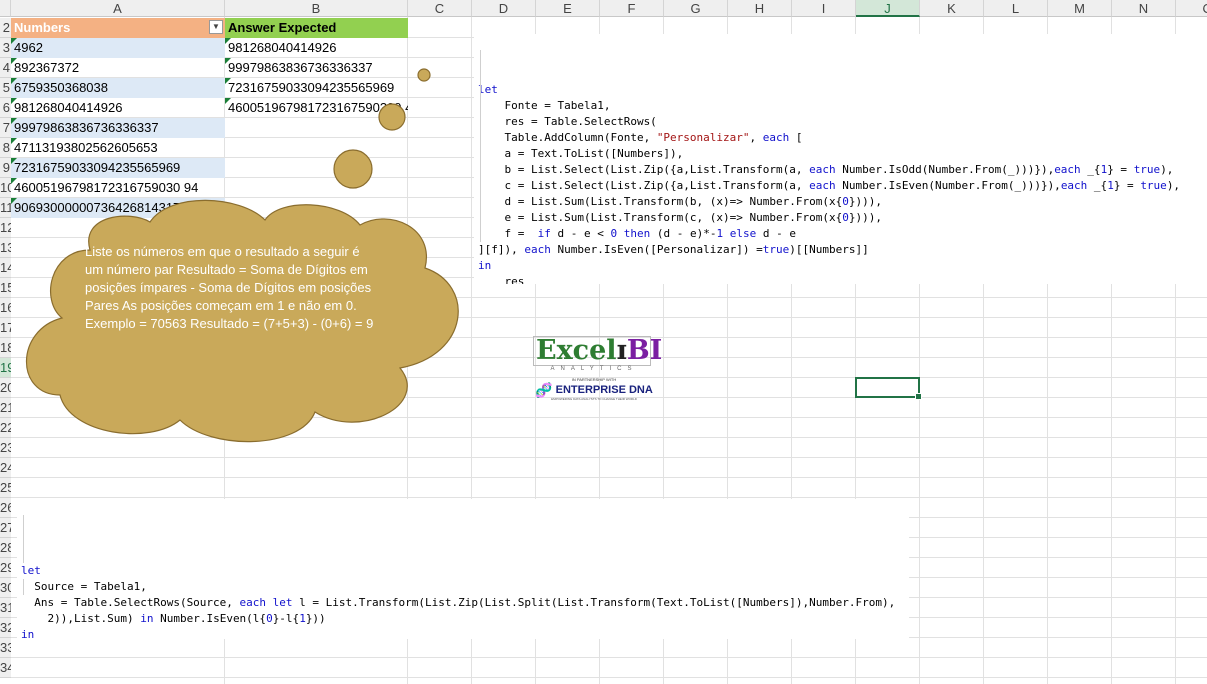 The height and width of the screenshot is (684, 1207). Describe the element at coordinates (424, 75) in the screenshot. I see `cloud-bubble-small` at that location.